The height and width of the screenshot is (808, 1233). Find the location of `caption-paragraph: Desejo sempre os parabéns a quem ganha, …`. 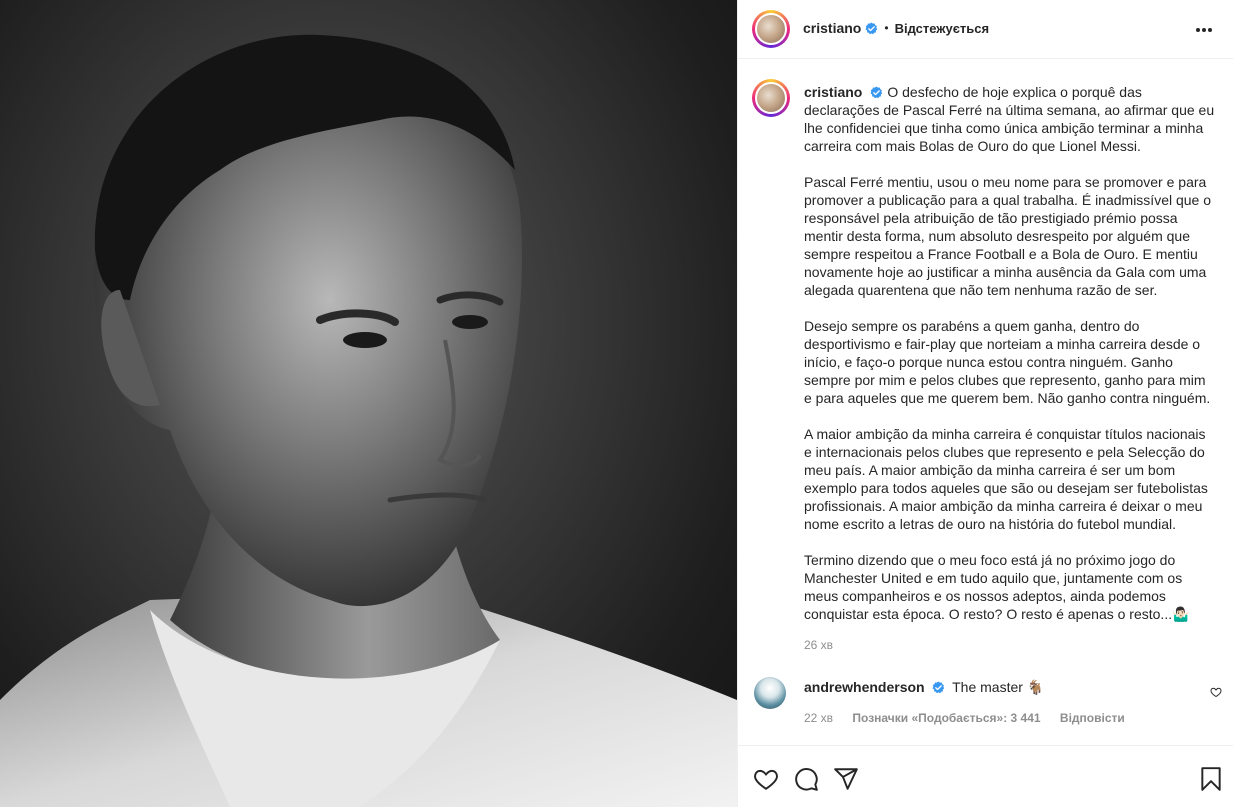

caption-paragraph: Desejo sempre os parabéns a quem ganha, … is located at coordinates (1007, 362).